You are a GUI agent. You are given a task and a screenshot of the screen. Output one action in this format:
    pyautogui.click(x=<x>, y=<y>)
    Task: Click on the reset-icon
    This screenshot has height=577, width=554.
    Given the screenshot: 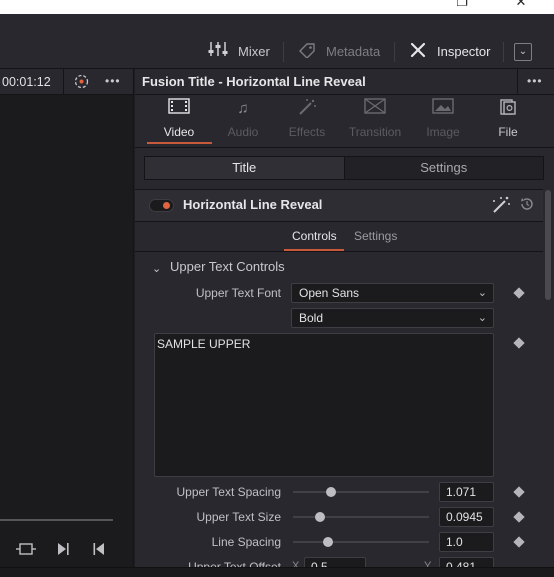 What is the action you would take?
    pyautogui.click(x=527, y=204)
    